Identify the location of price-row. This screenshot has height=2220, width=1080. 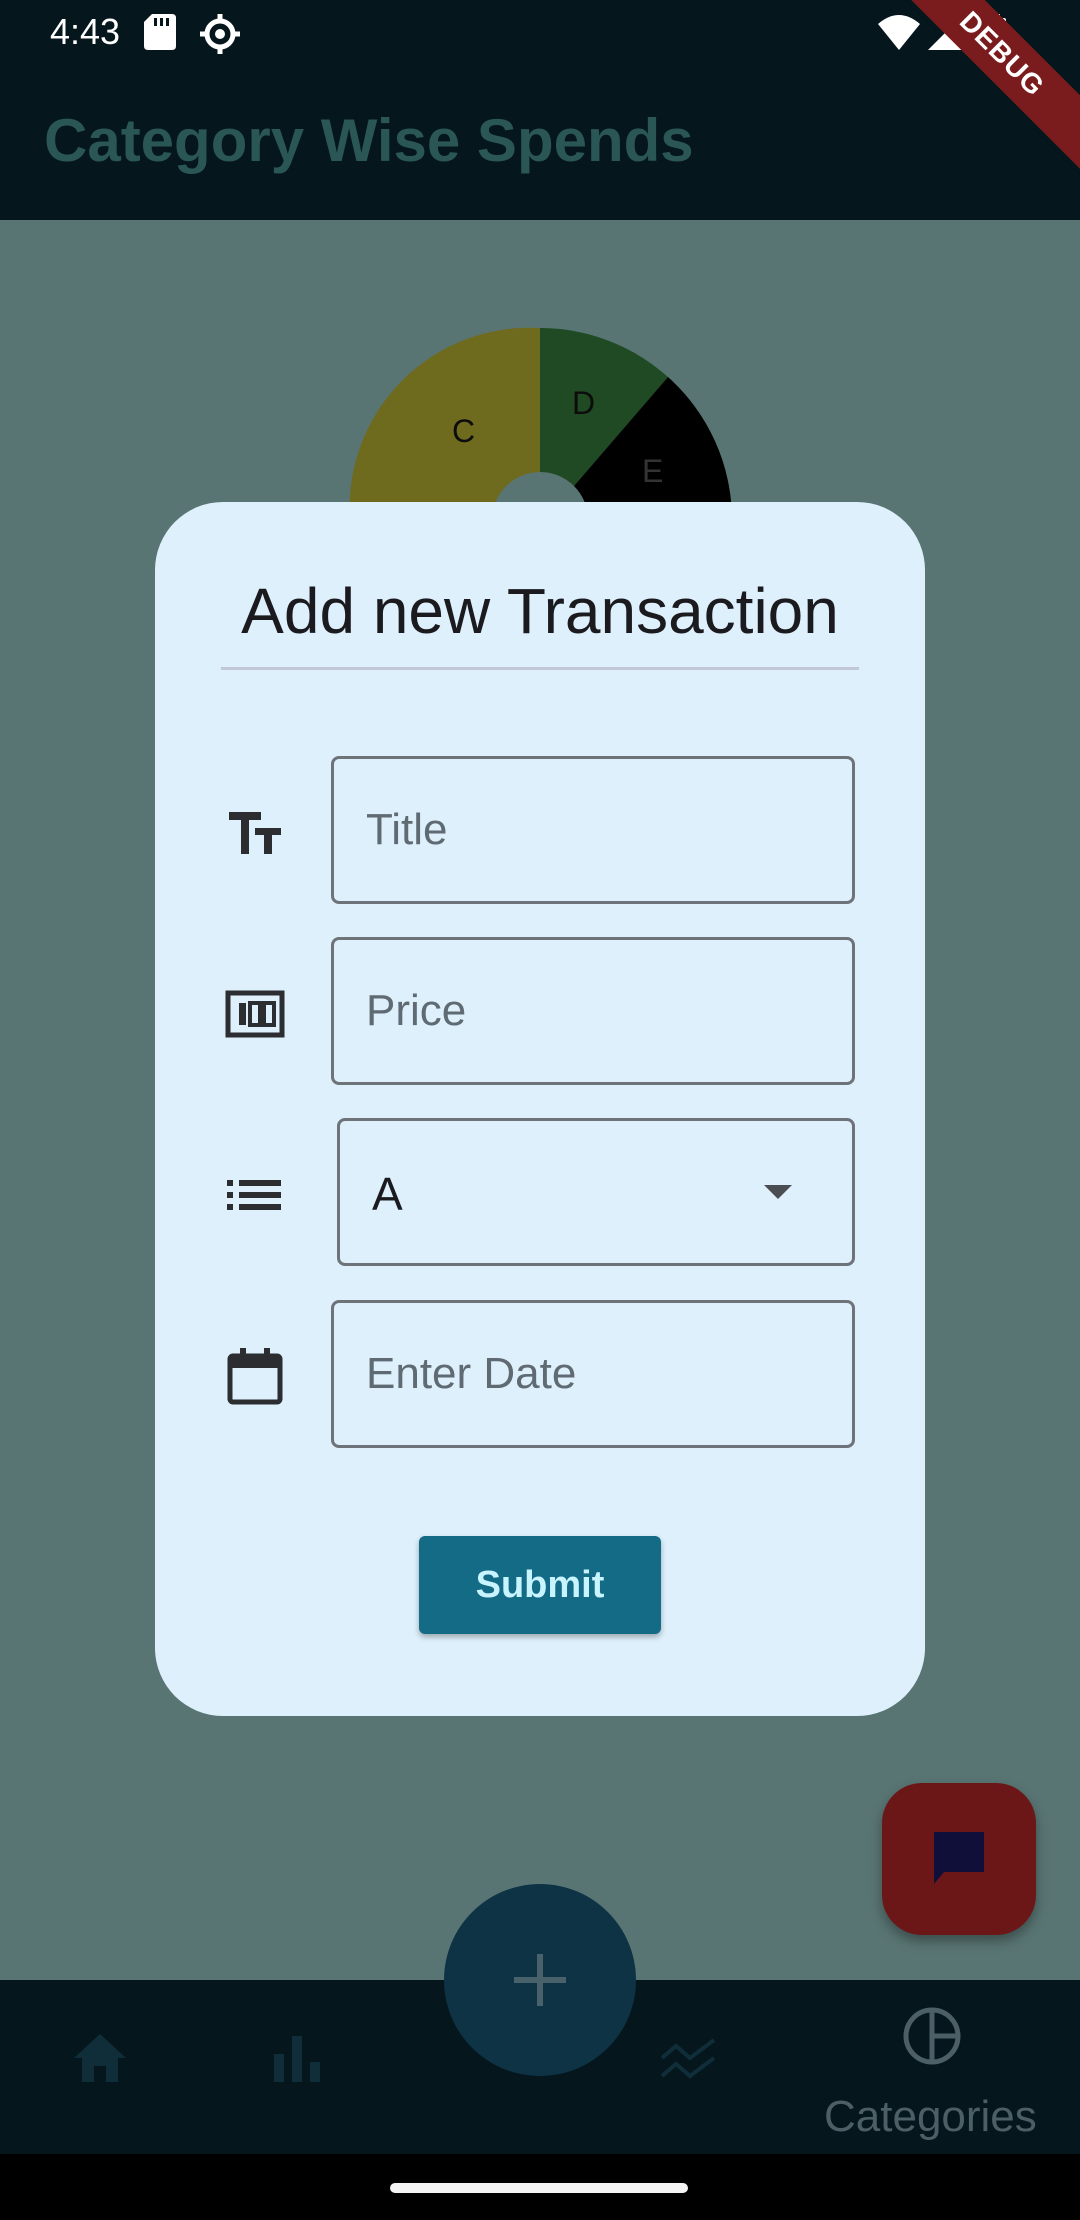
(540, 1013).